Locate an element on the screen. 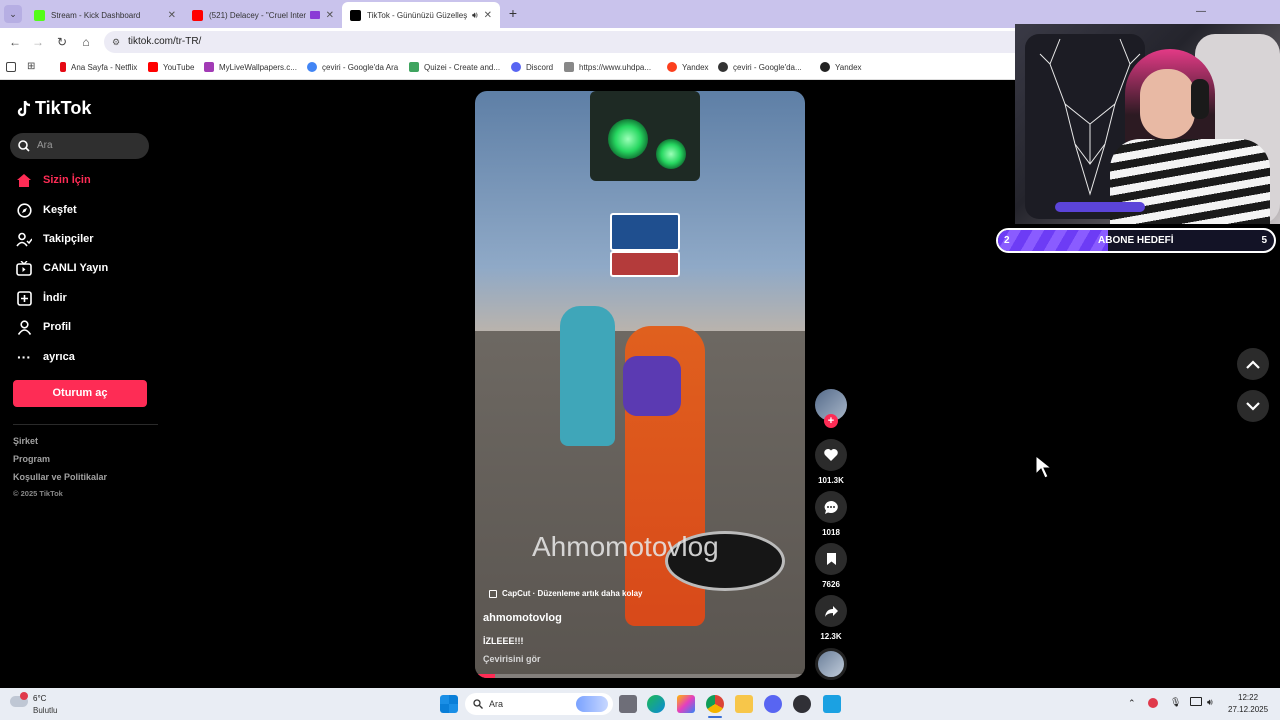  music-disc is located at coordinates (831, 664).